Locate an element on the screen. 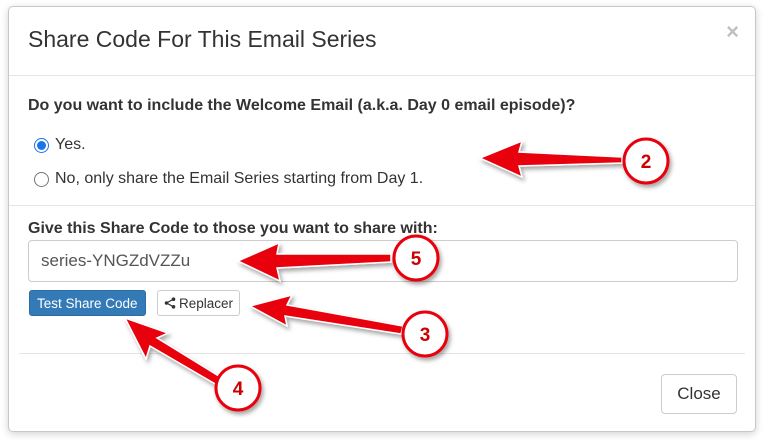 This screenshot has height=440, width=766. replacer-button: Replacer is located at coordinates (199, 303).